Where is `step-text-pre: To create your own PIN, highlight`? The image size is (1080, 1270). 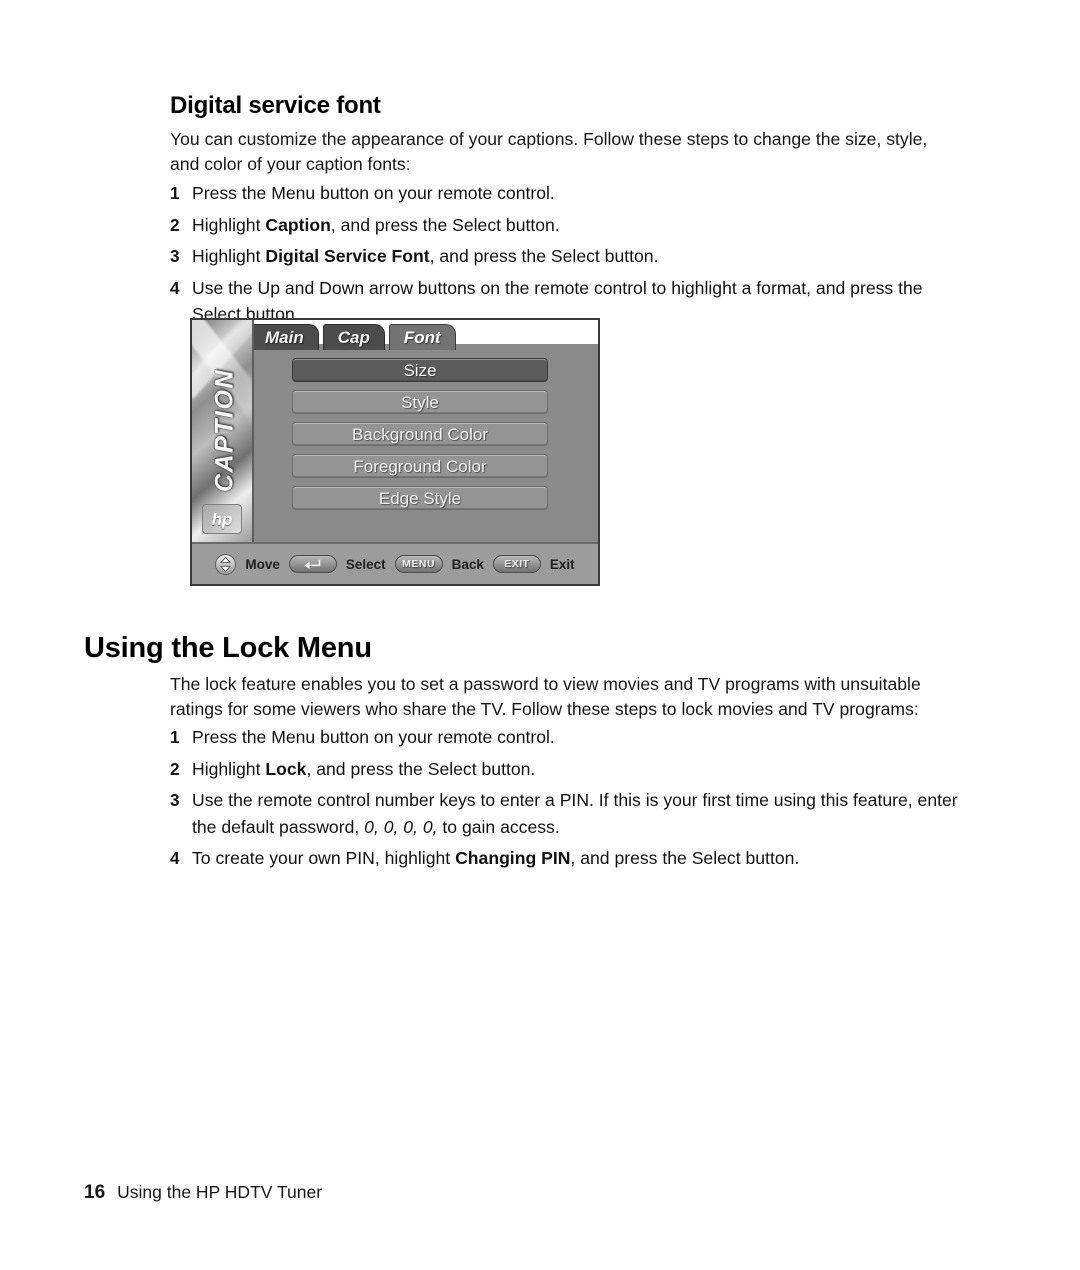 step-text-pre: To create your own PIN, highlight is located at coordinates (324, 858).